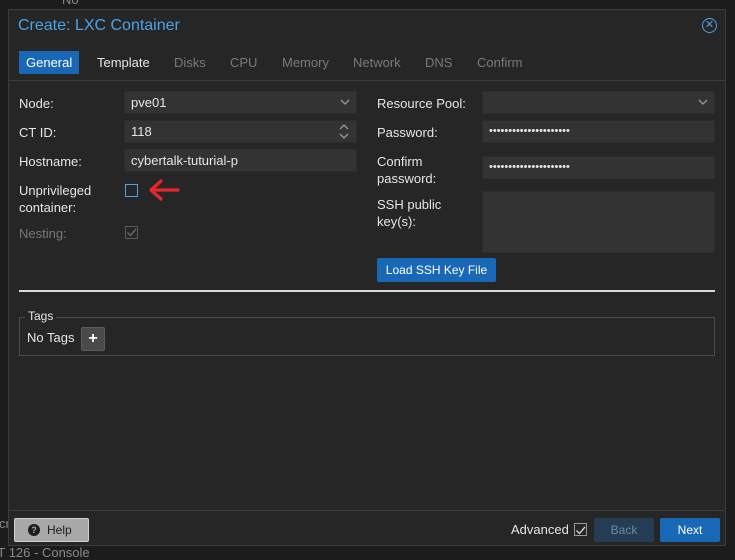  Describe the element at coordinates (709, 25) in the screenshot. I see `close-icon: ✕` at that location.